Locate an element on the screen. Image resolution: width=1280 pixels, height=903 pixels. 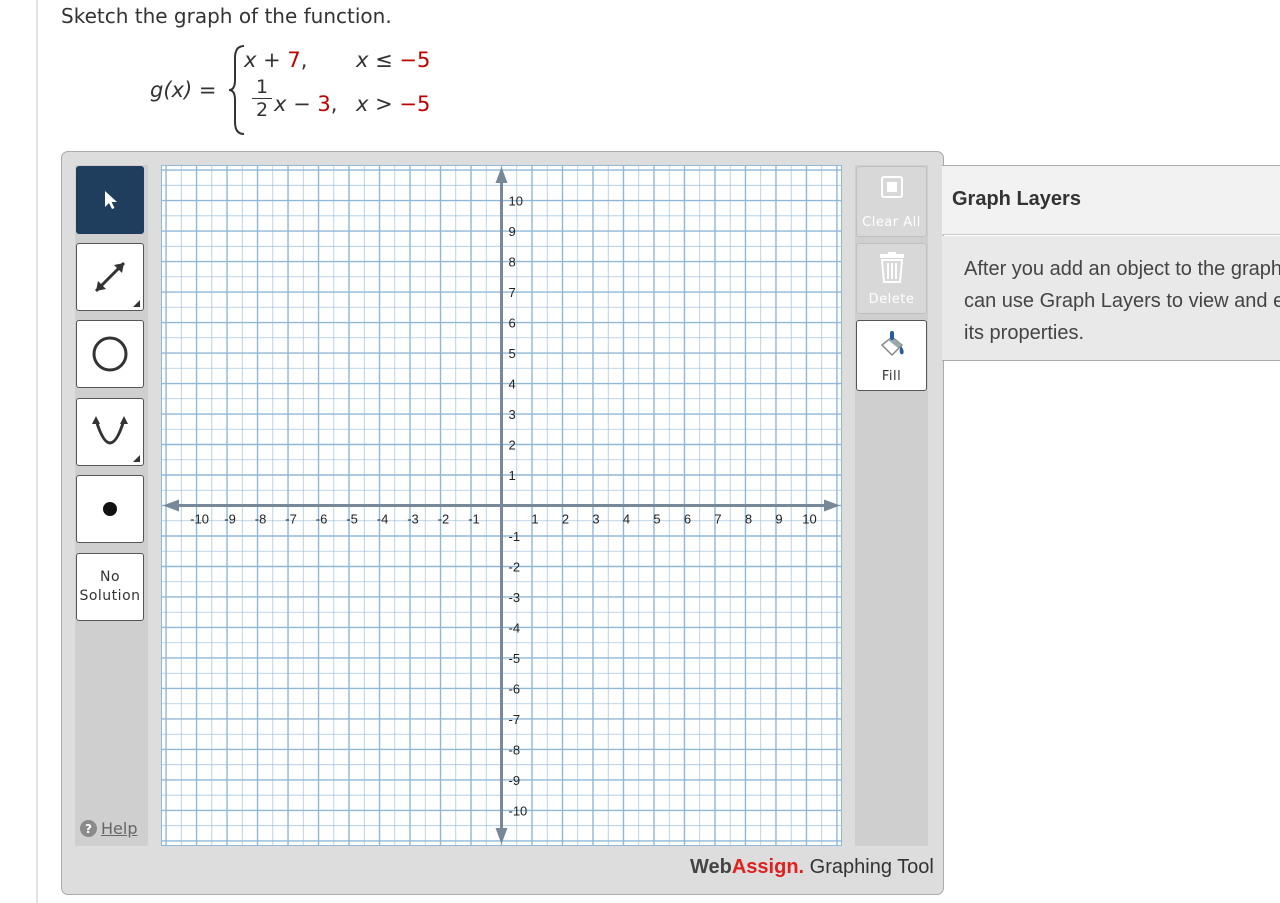
piece-1-condition: x ≤ −5 is located at coordinates (393, 60).